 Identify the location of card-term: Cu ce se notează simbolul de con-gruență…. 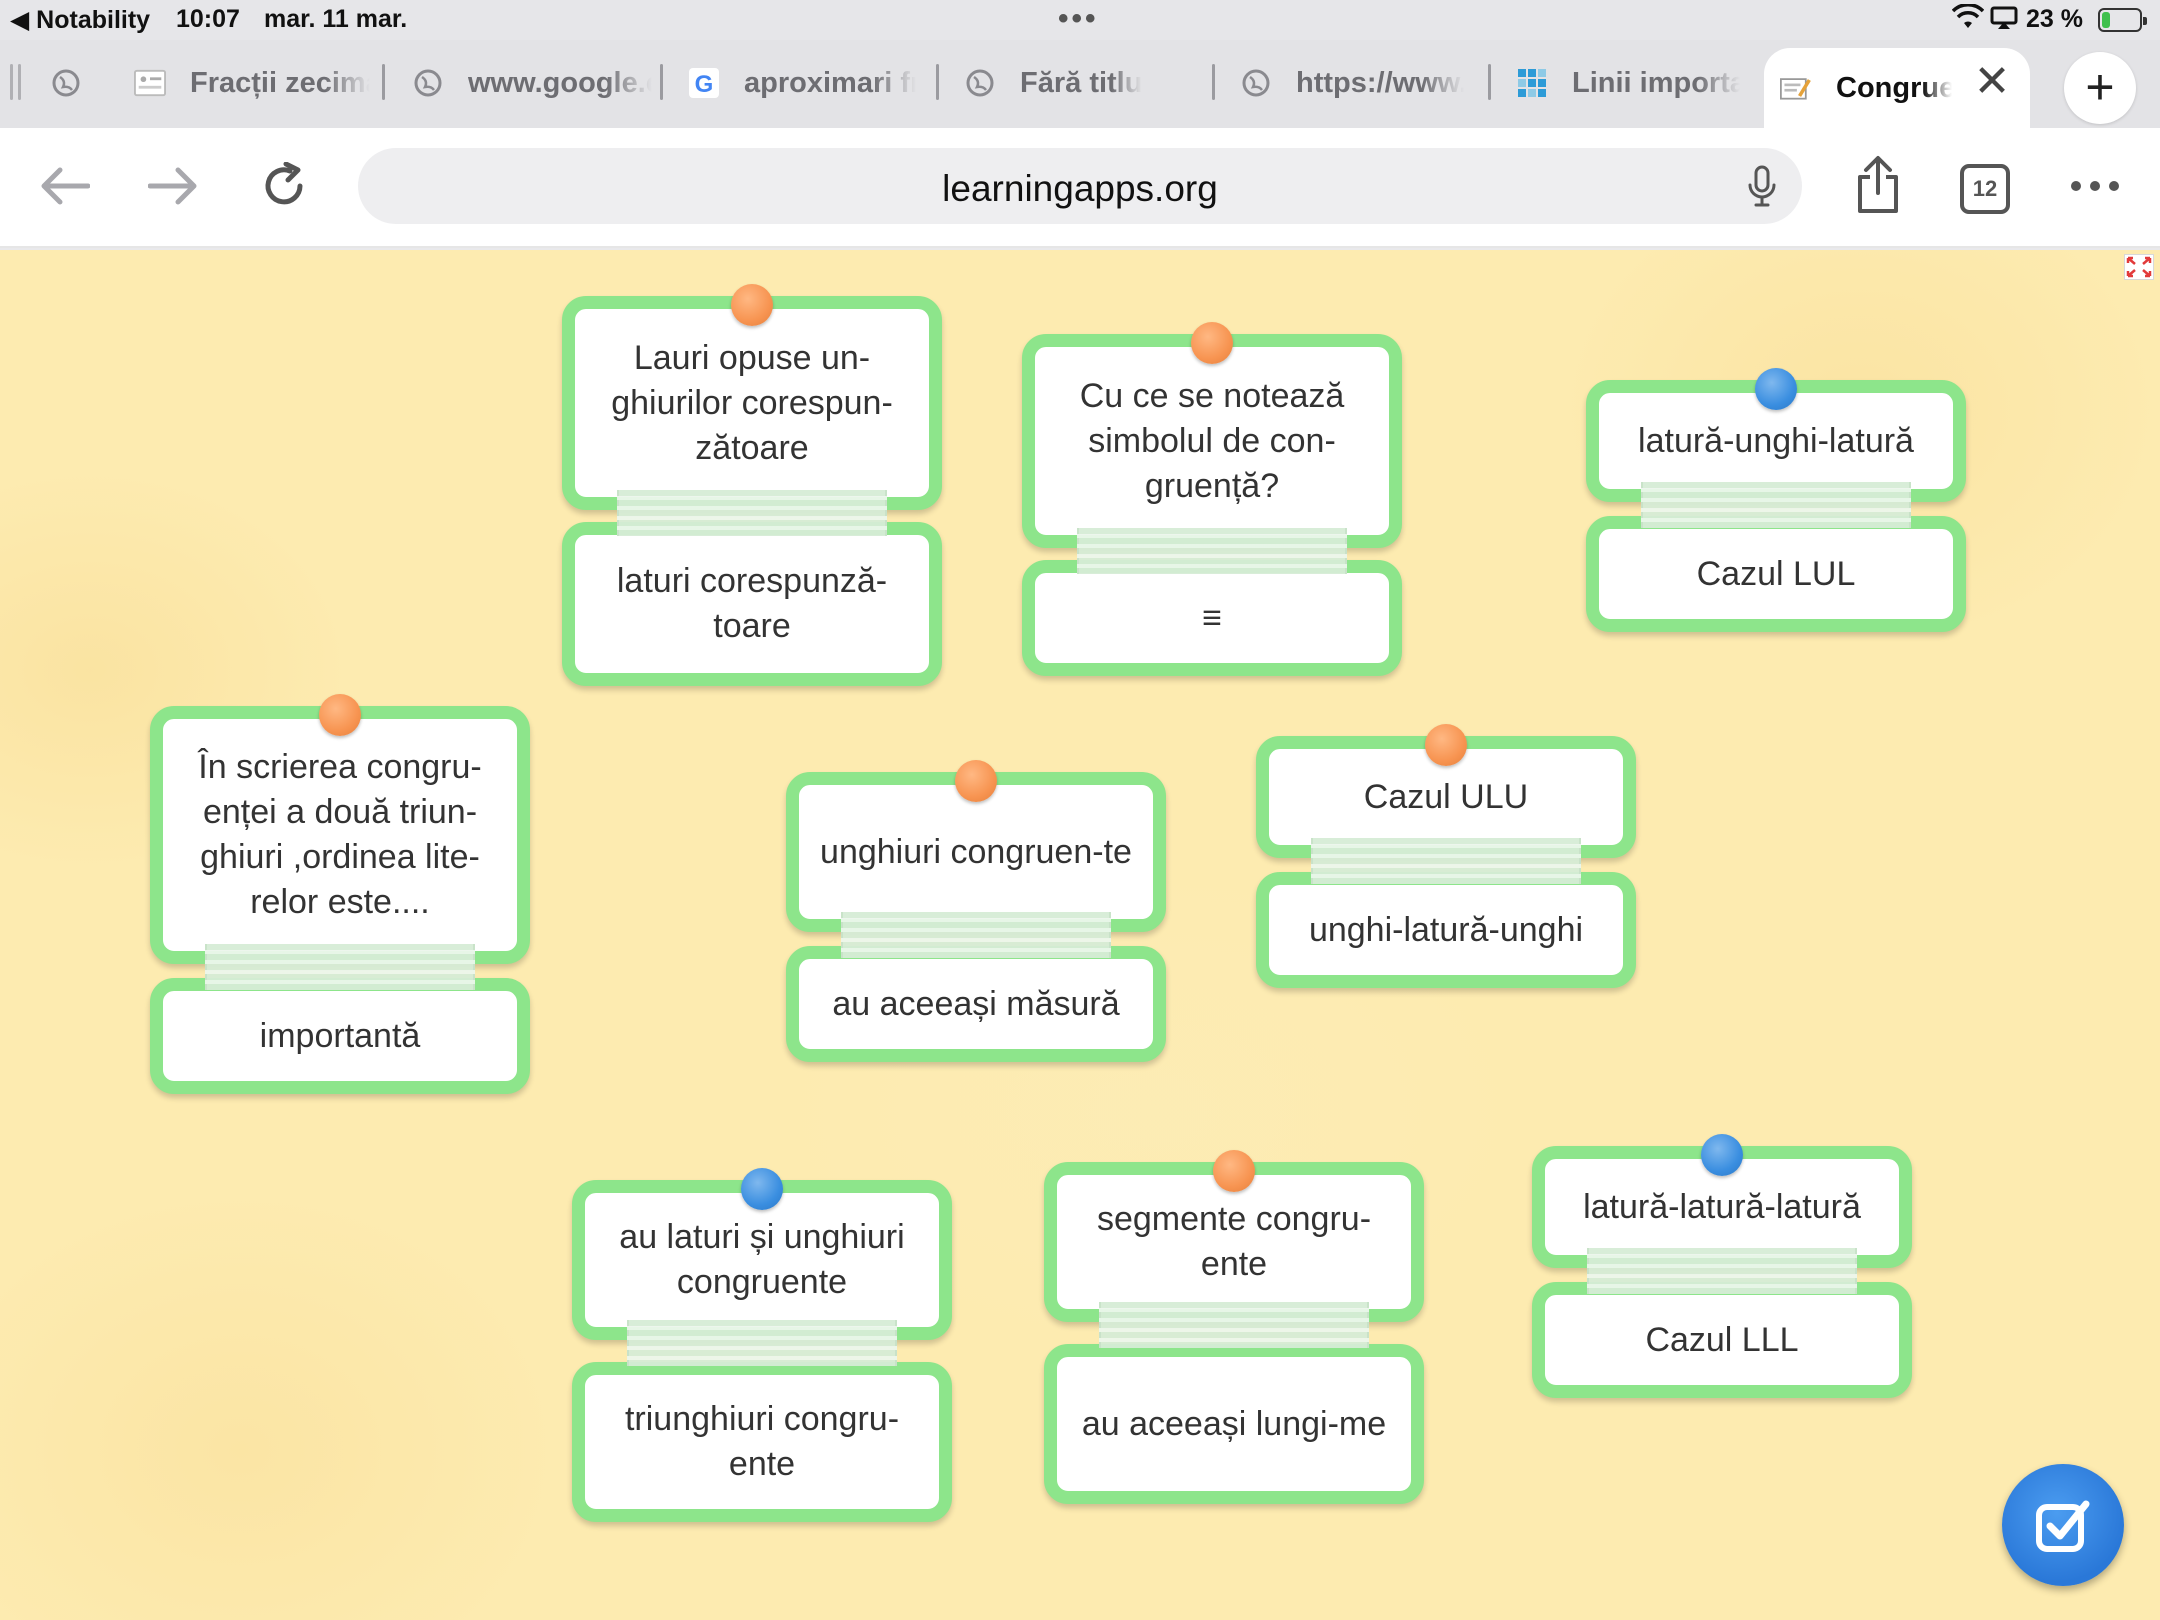
(1212, 441).